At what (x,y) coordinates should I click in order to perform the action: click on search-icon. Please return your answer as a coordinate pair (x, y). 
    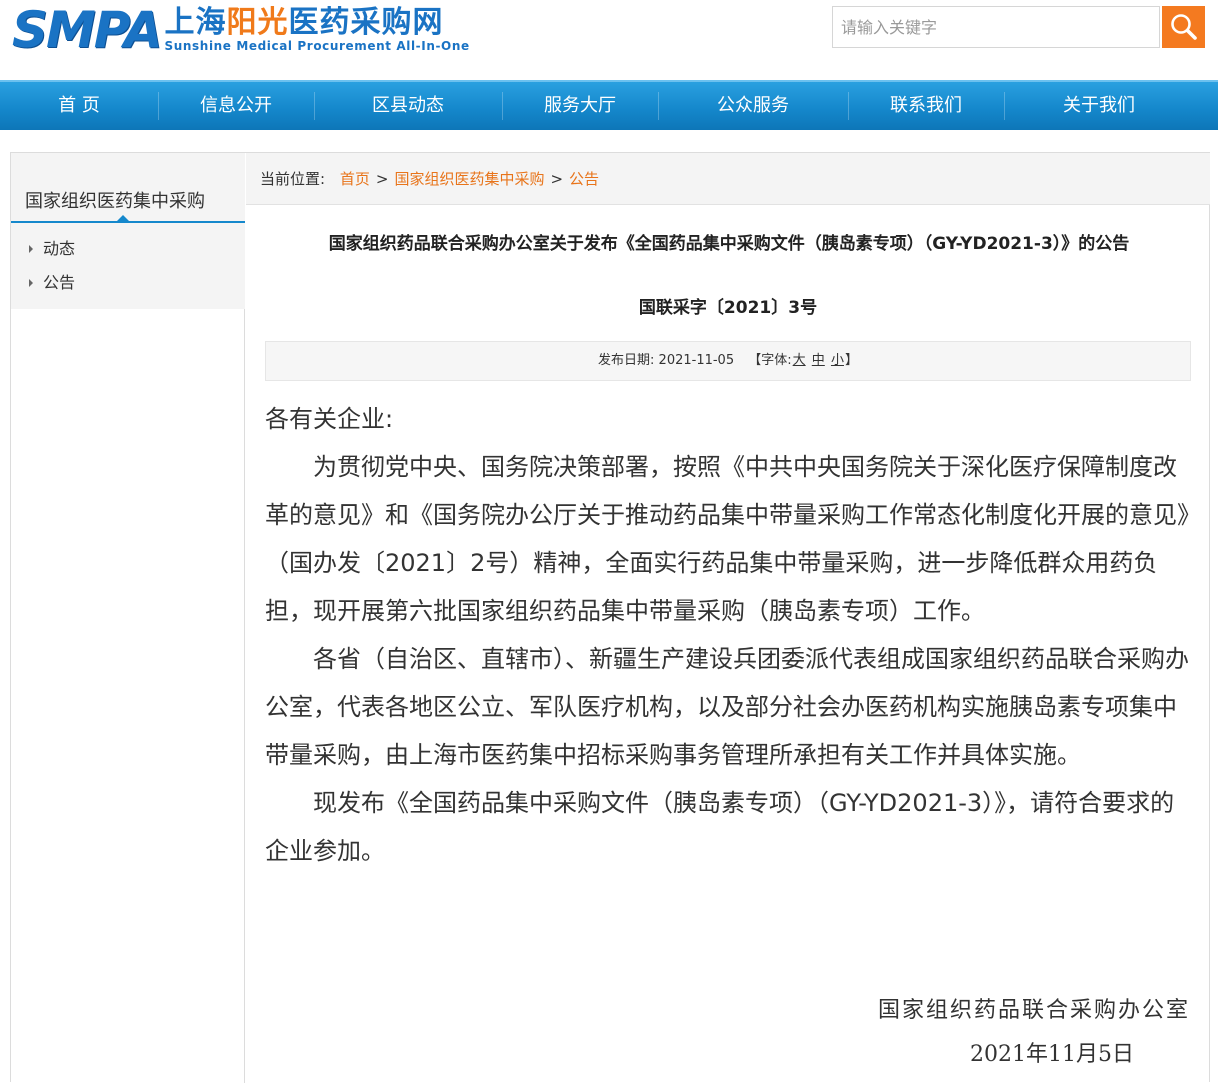
    Looking at the image, I should click on (1183, 27).